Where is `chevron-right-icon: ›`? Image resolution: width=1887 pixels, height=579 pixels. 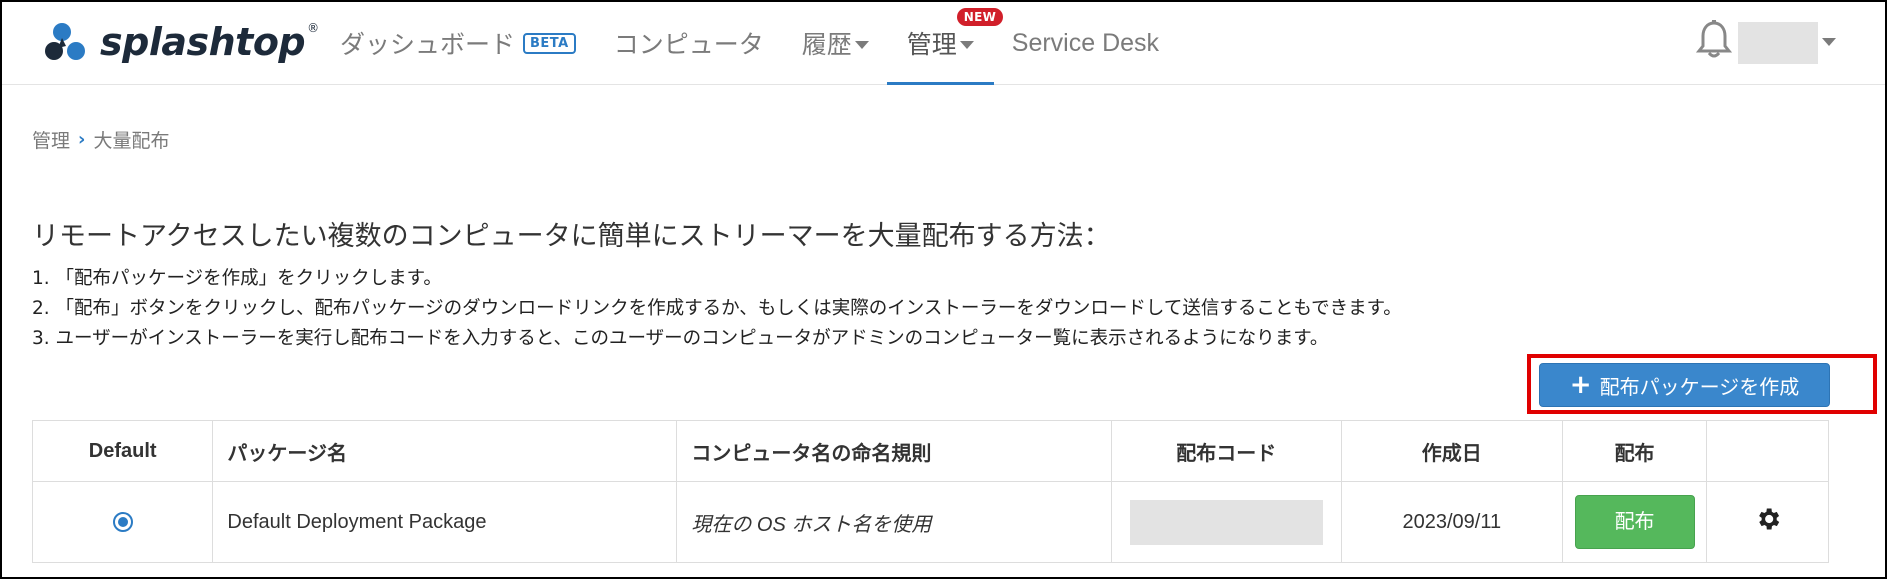
chevron-right-icon: › is located at coordinates (82, 139).